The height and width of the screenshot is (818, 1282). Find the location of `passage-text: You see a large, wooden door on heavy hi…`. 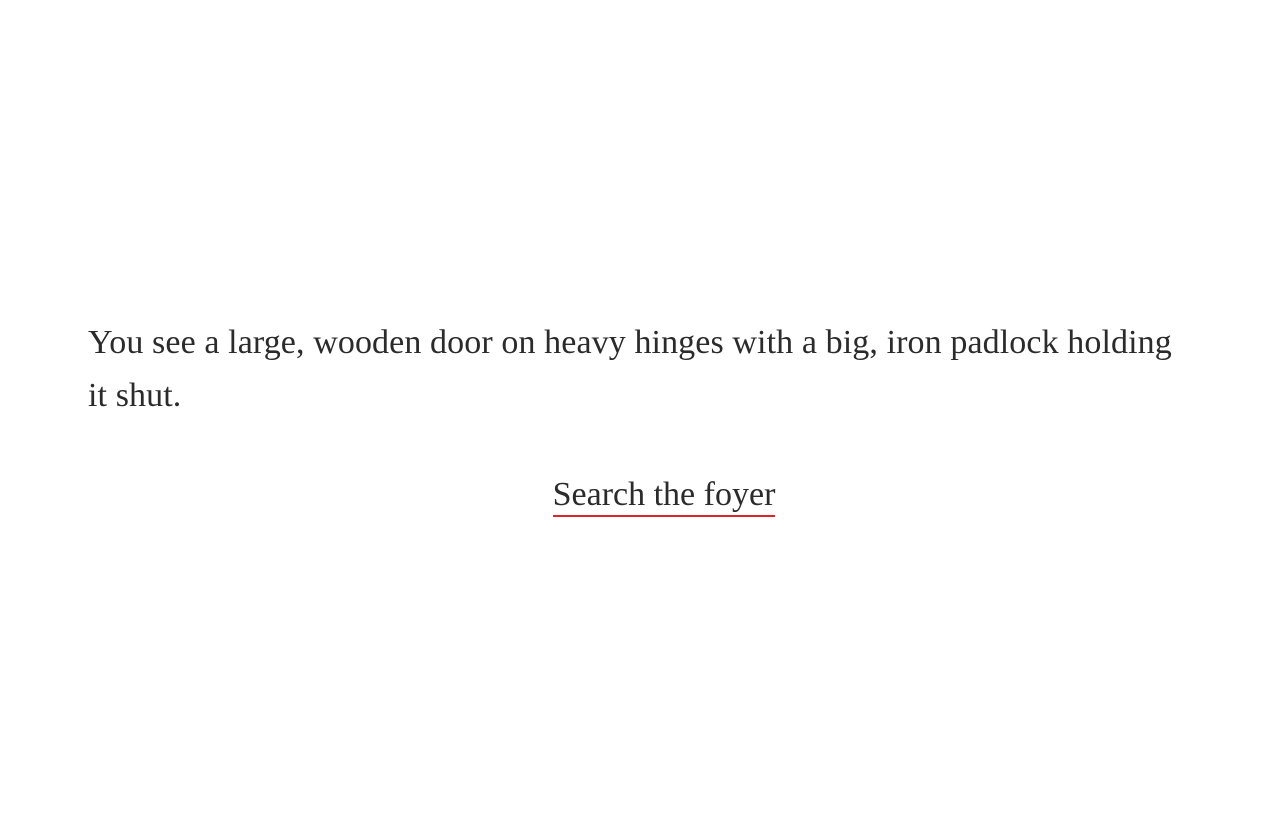

passage-text: You see a large, wooden door on heavy hi… is located at coordinates (630, 369).